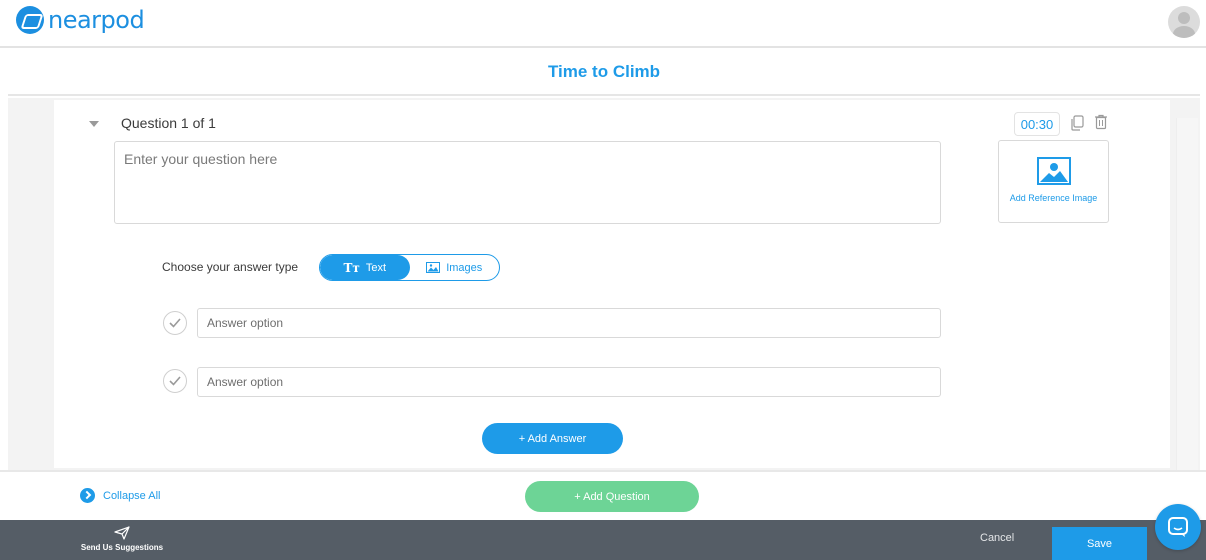 This screenshot has width=1206, height=560. Describe the element at coordinates (603, 540) in the screenshot. I see `footer-bar` at that location.